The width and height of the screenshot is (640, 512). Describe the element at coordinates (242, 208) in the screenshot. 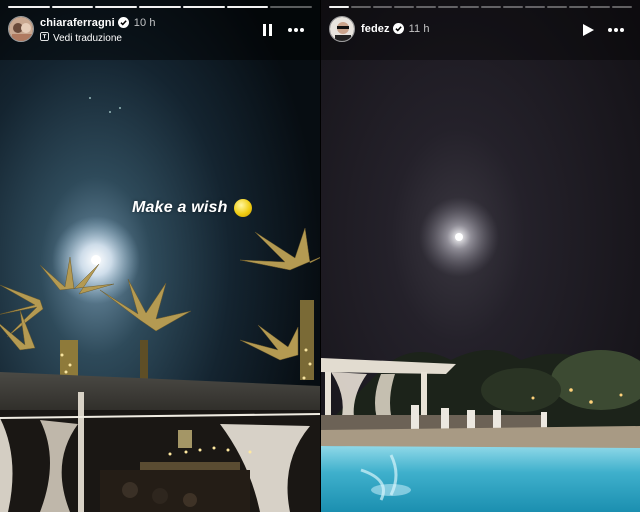

I see `full-moon-emoji-icon` at that location.